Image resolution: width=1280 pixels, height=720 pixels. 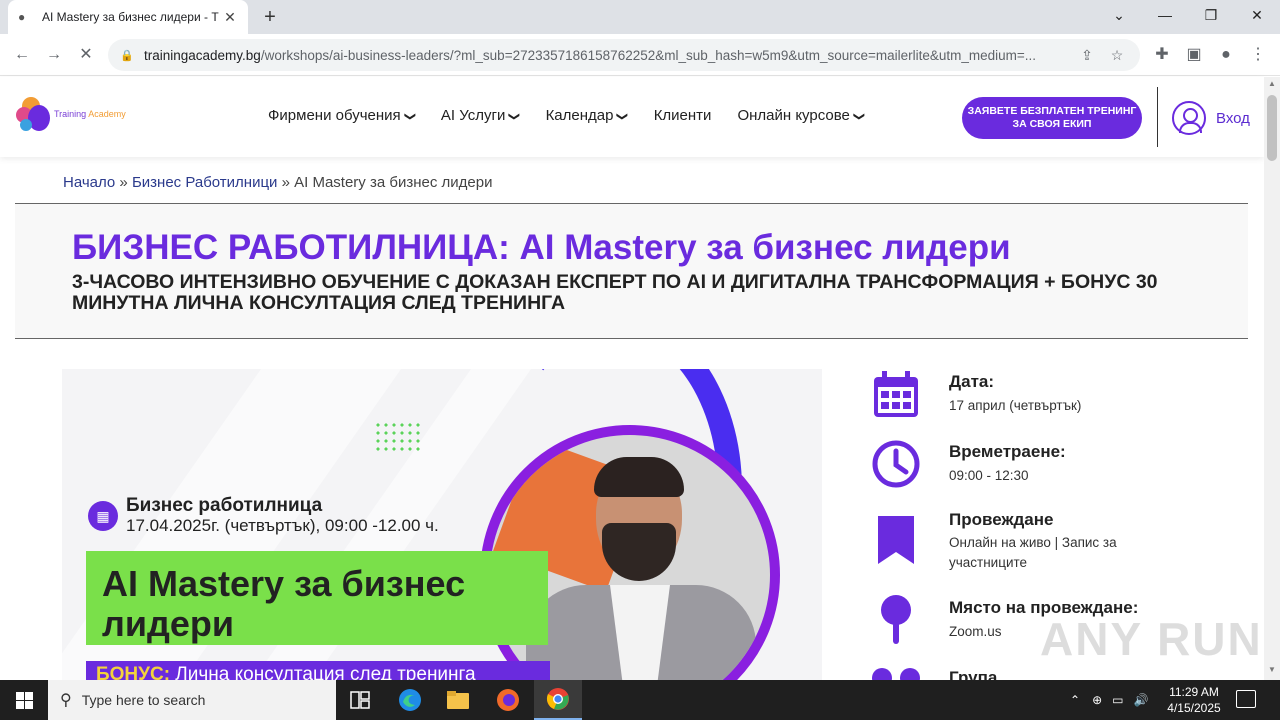 I want to click on clock-date: 4/15/2025, so click(x=1194, y=708).